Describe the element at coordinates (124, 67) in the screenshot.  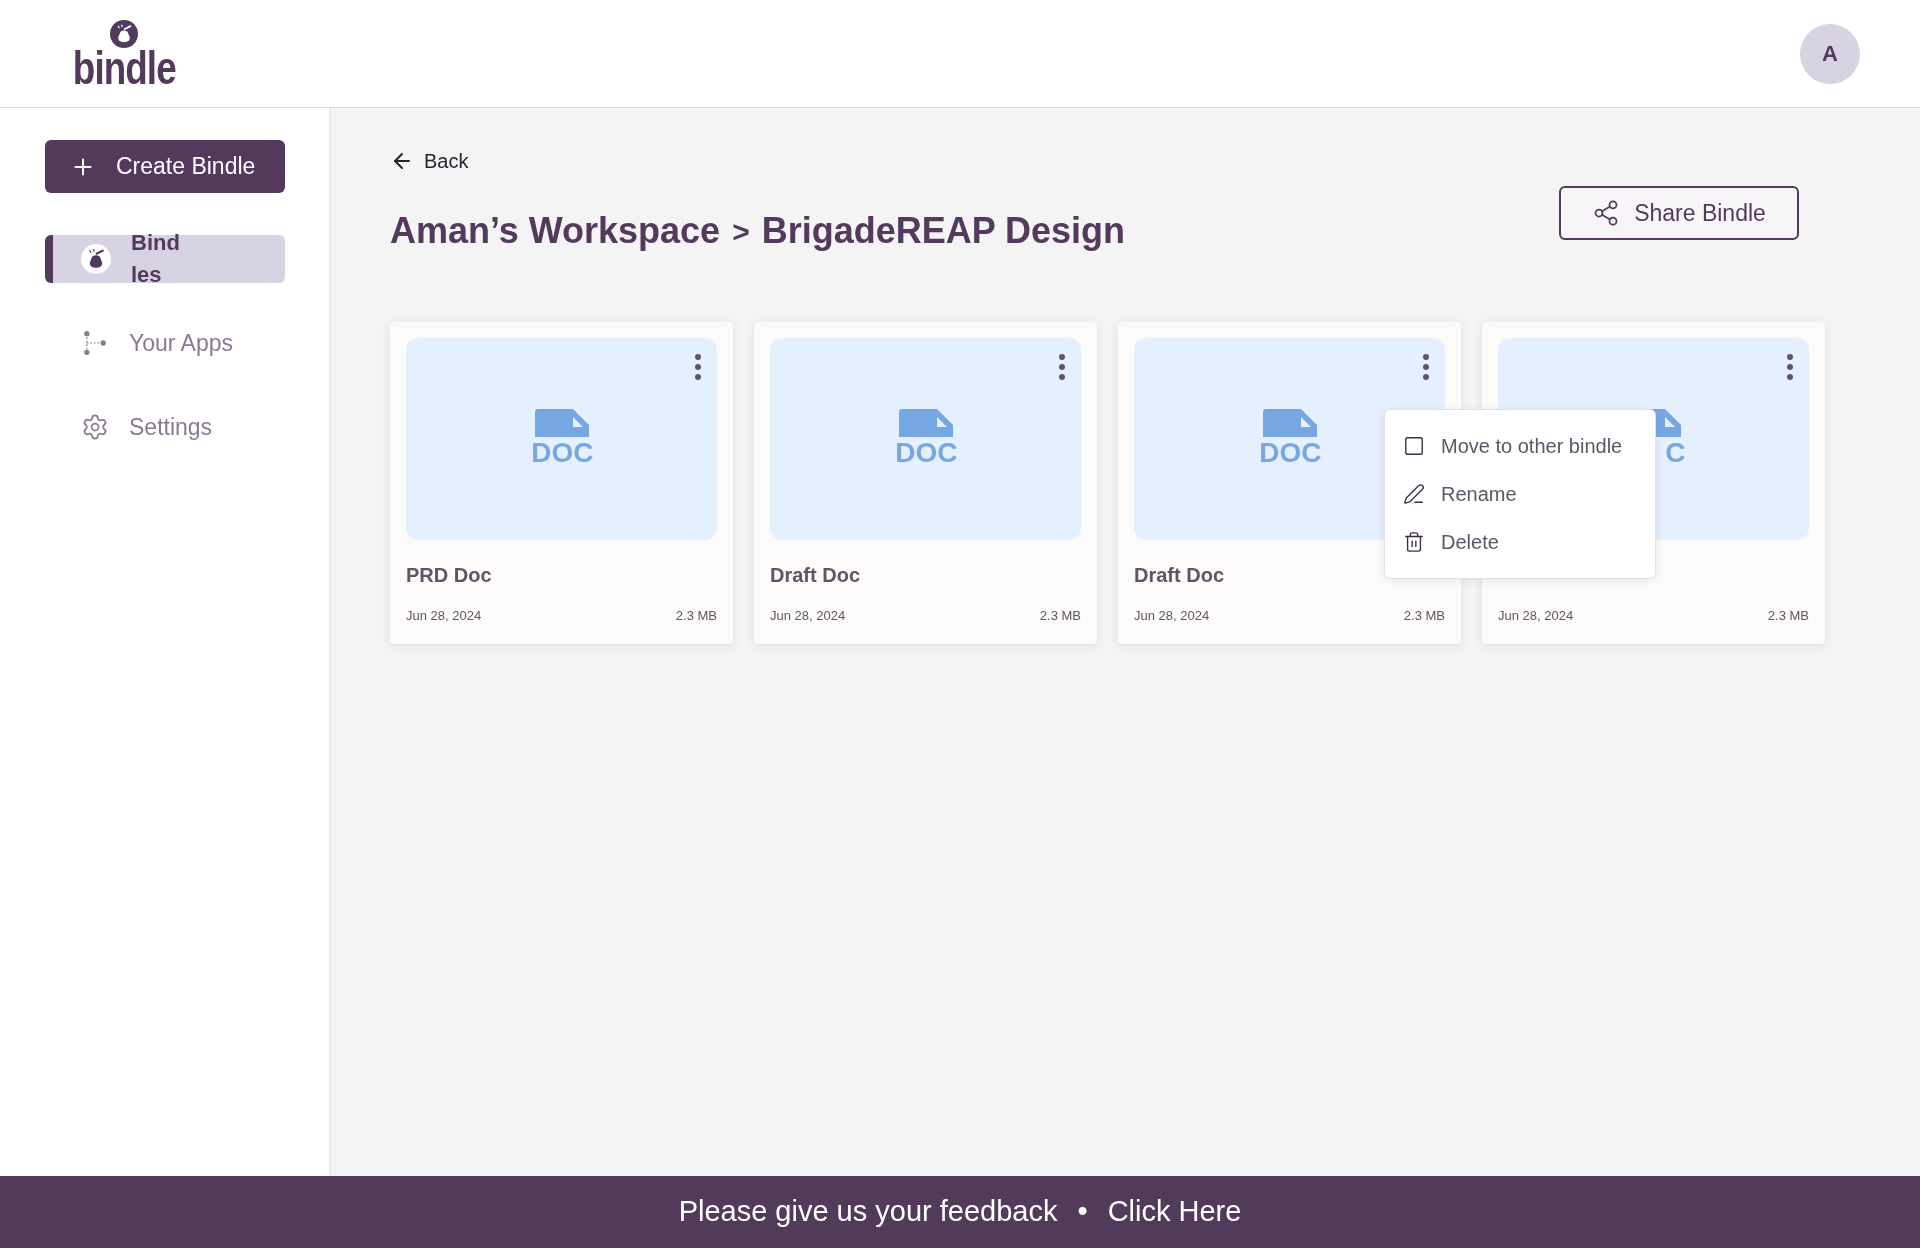
I see `logo-text: bindle` at that location.